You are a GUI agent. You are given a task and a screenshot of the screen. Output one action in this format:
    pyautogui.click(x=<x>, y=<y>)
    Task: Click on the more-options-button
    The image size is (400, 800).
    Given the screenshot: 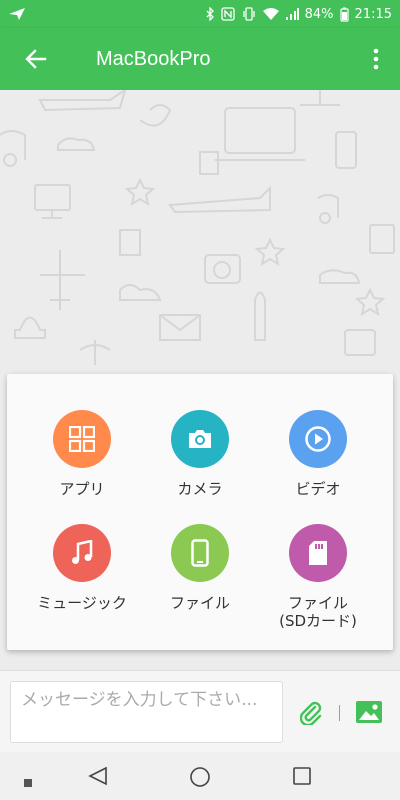 What is the action you would take?
    pyautogui.click(x=376, y=59)
    